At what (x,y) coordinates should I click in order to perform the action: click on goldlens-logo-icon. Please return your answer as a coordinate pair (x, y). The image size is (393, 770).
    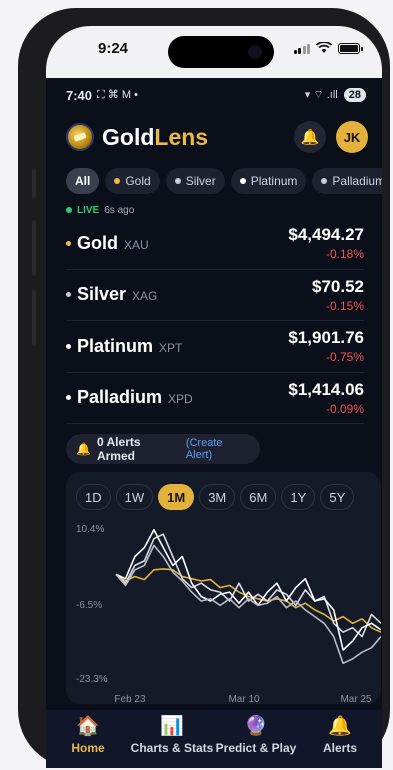
    Looking at the image, I should click on (80, 137).